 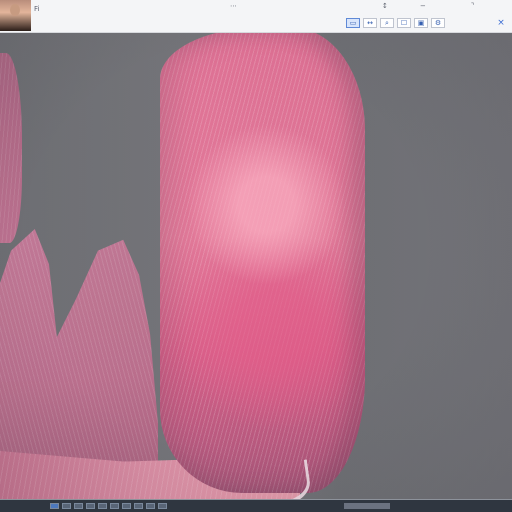 What do you see at coordinates (15, 15) in the screenshot?
I see `user-avatar` at bounding box center [15, 15].